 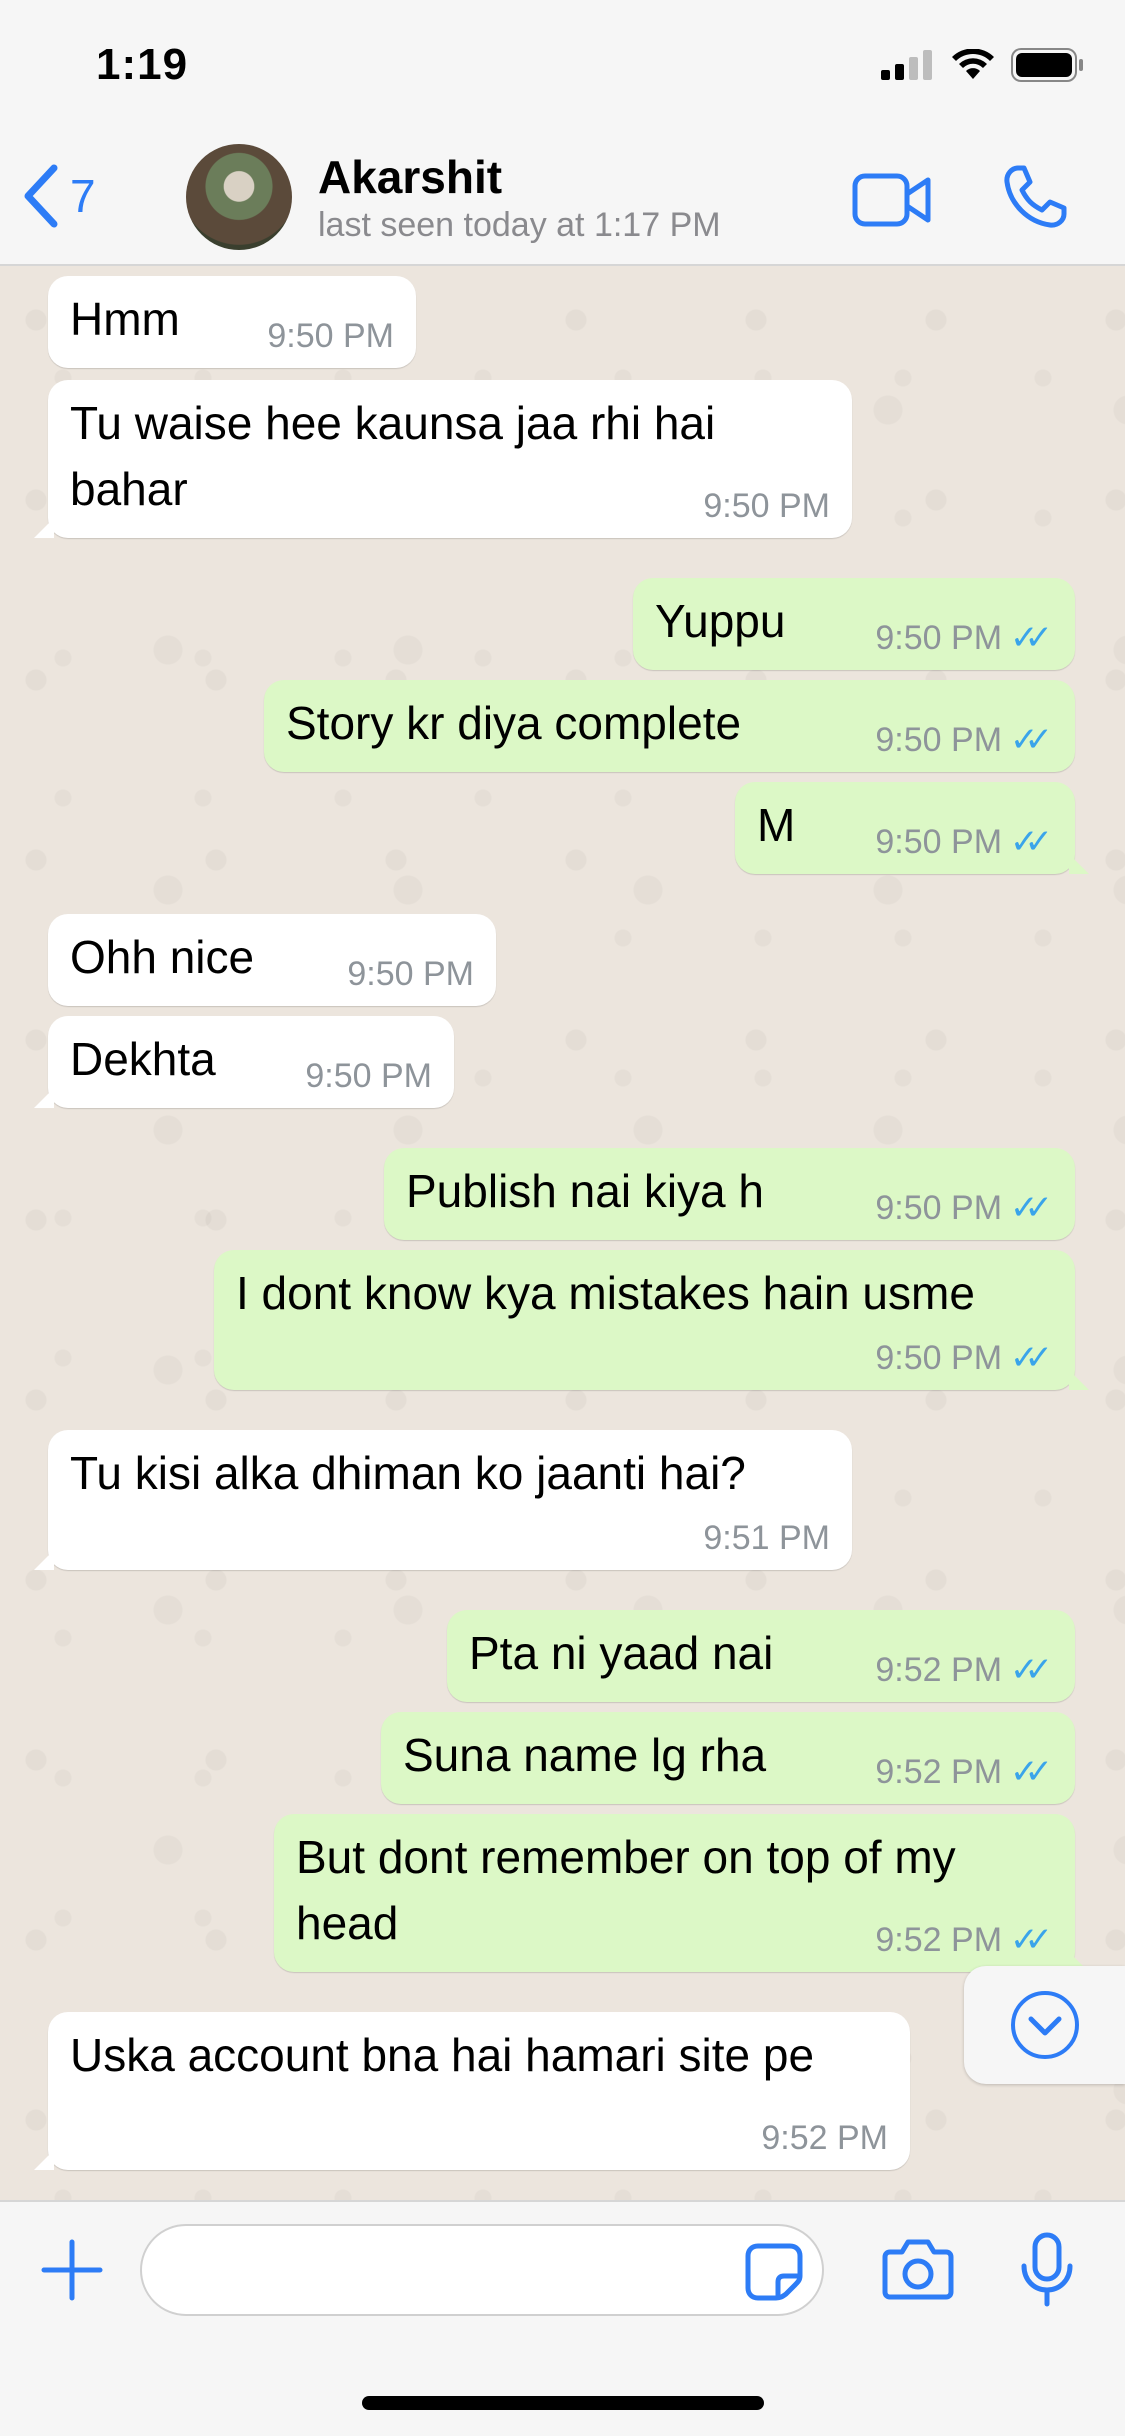 I want to click on message-in: Hmm 9:50 PM, so click(x=232, y=322).